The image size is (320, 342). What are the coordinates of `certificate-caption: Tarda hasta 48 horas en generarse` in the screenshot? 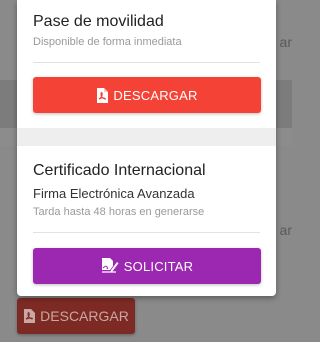 It's located at (119, 212).